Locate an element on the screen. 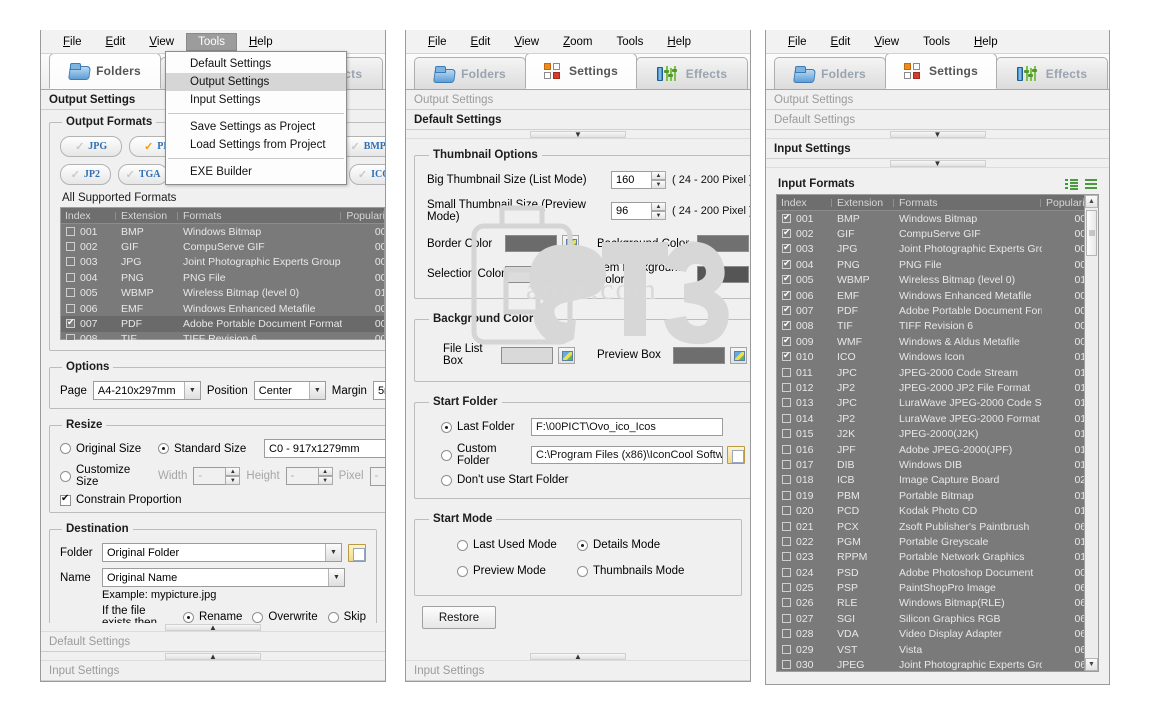  position-combo: Center ▼ is located at coordinates (289, 390).